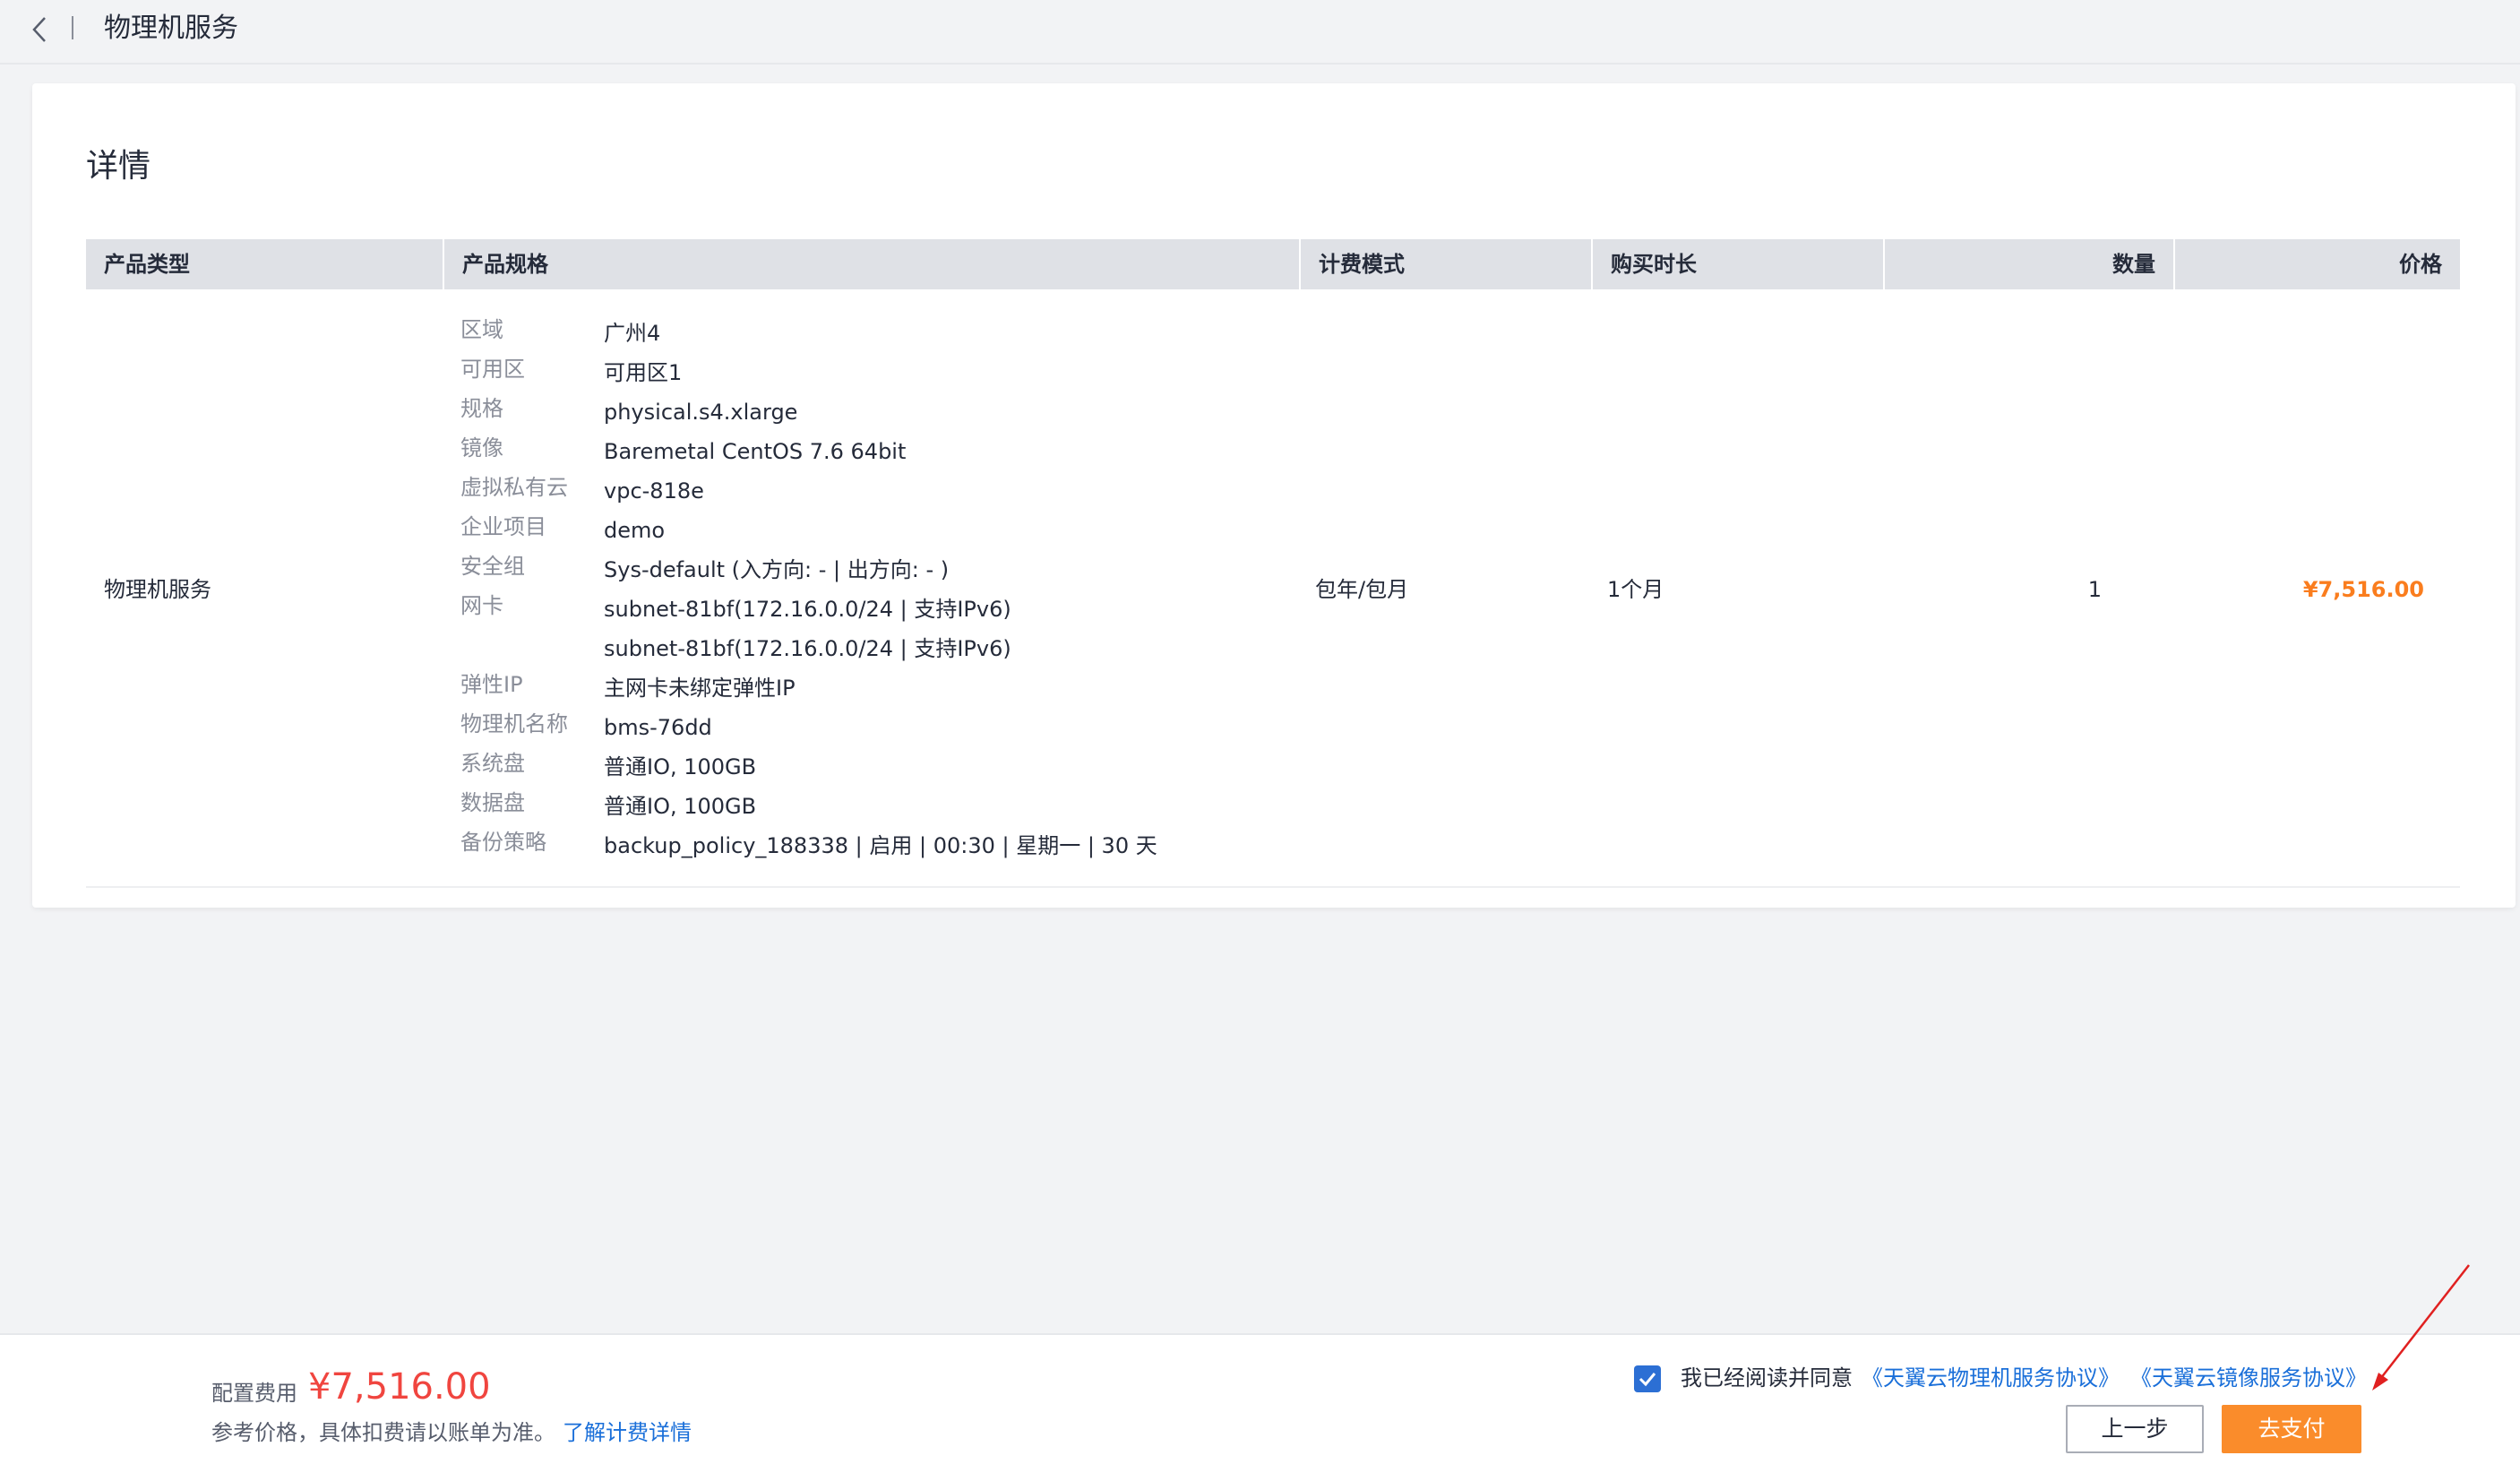 The height and width of the screenshot is (1464, 2520). I want to click on spec-value: physical.s4.xlarge, so click(701, 412).